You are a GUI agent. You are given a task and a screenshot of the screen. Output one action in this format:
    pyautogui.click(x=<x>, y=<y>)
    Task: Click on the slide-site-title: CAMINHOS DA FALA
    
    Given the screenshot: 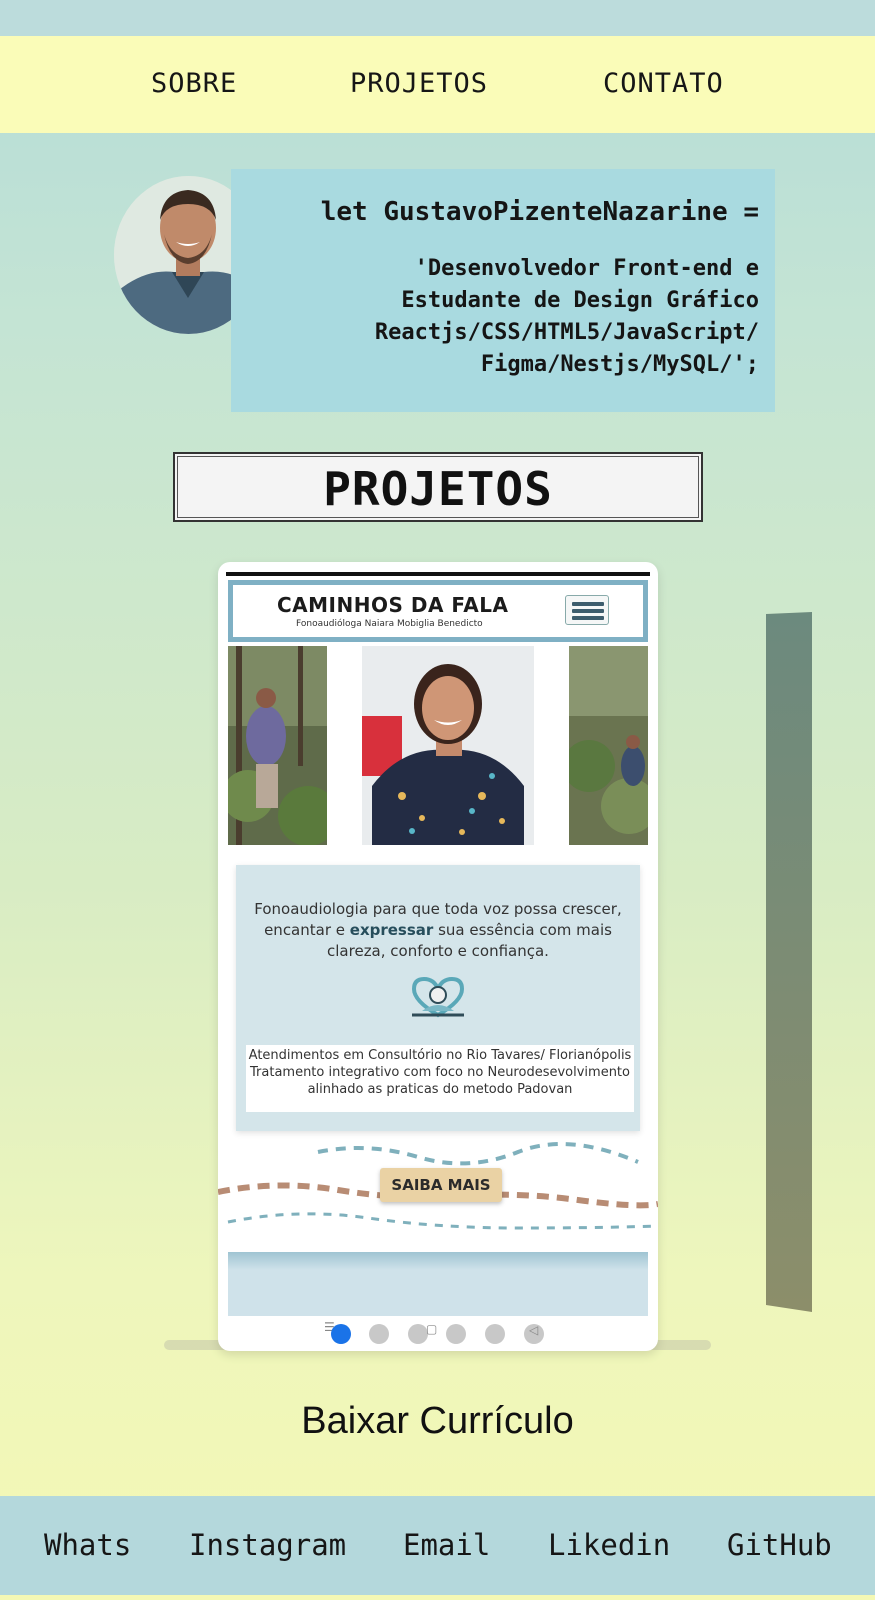 What is the action you would take?
    pyautogui.click(x=393, y=605)
    